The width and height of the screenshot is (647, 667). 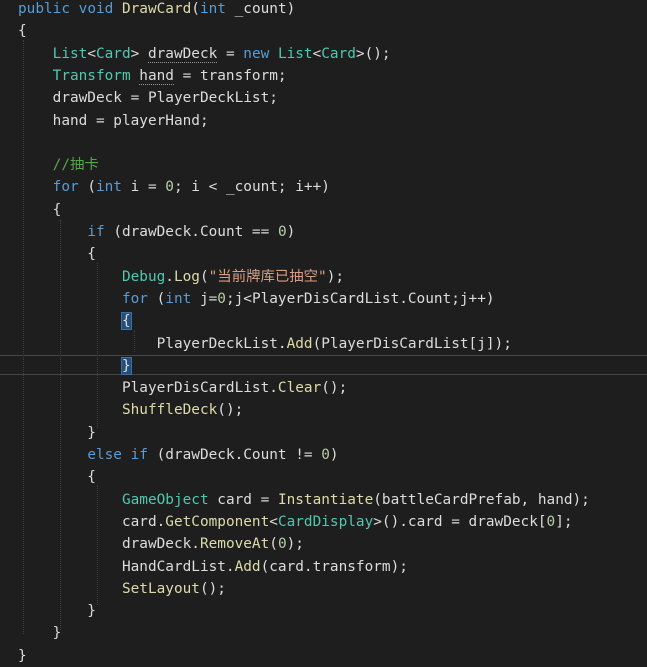 I want to click on code-token: public, so click(x=48, y=9).